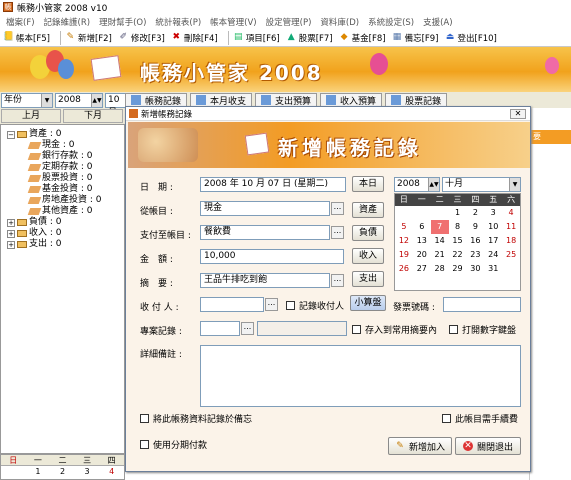 This screenshot has height=480, width=571. Describe the element at coordinates (62, 222) in the screenshot. I see `tree-node: + 負債 : 0` at that location.